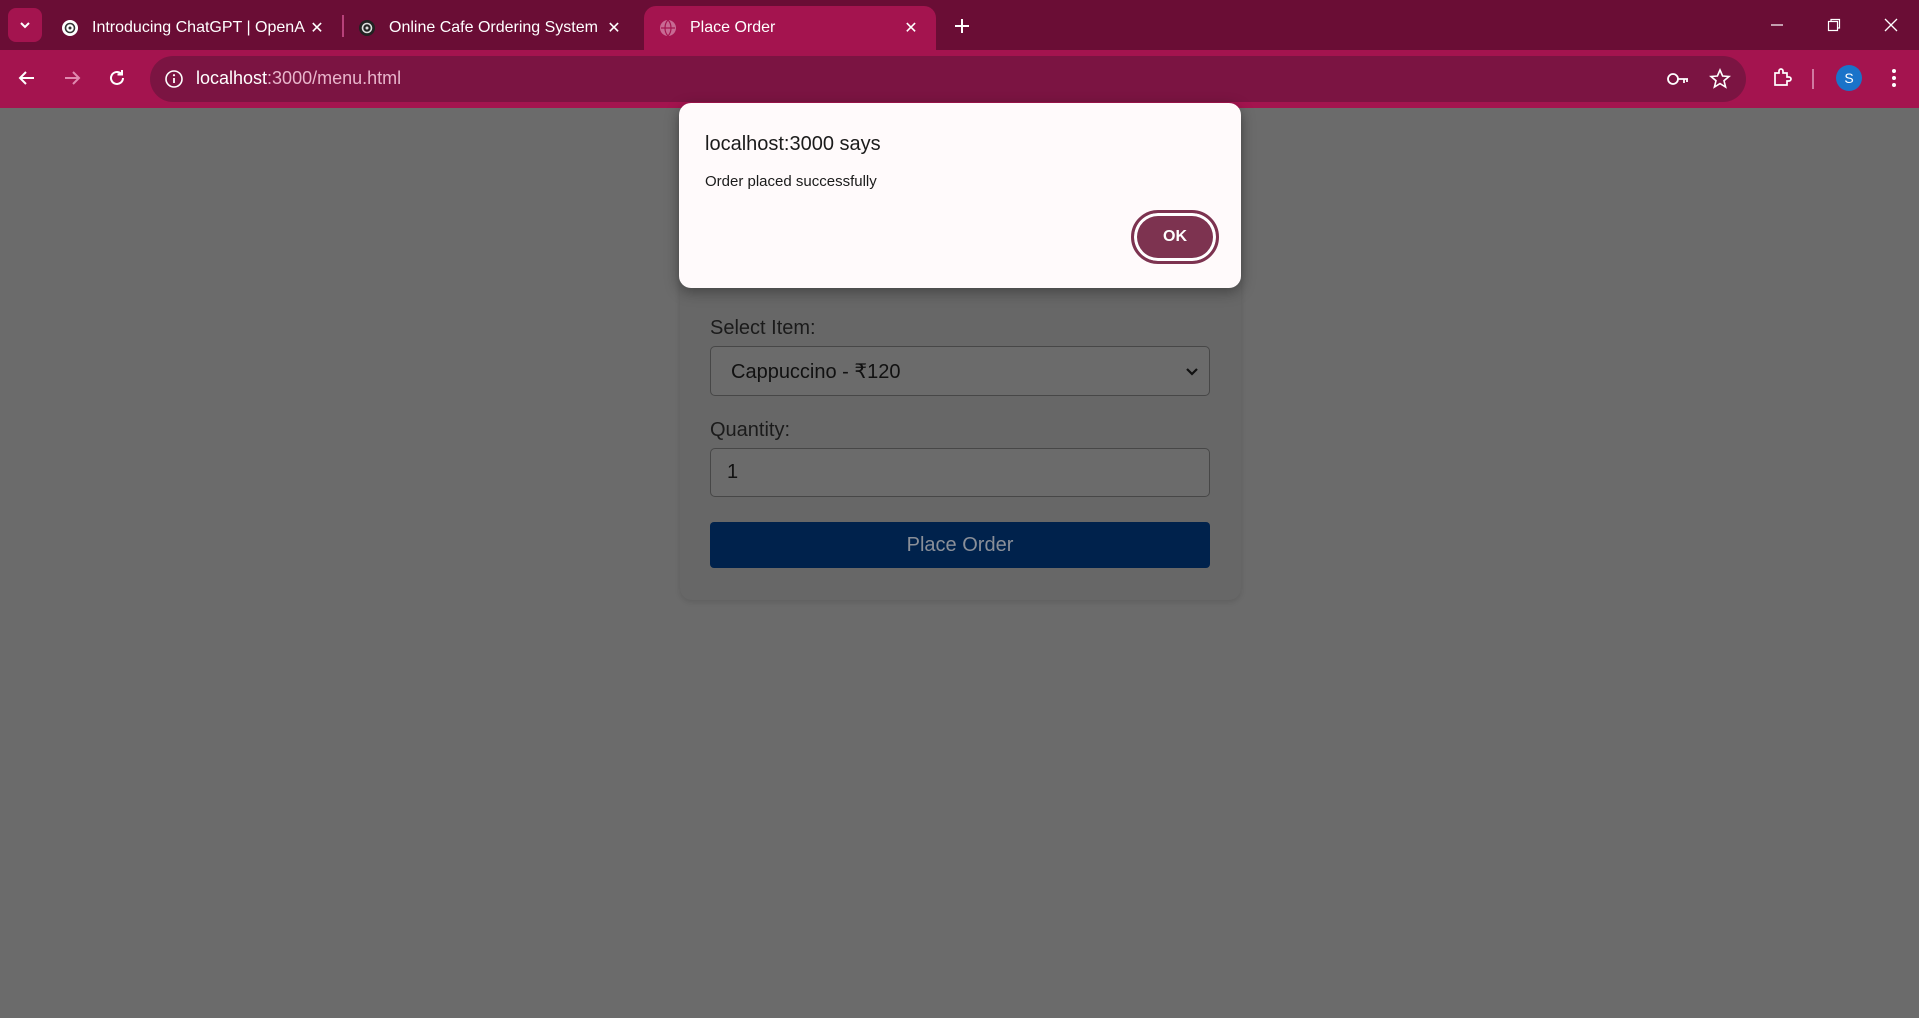 The image size is (1919, 1018). I want to click on minimize-button, so click(1777, 25).